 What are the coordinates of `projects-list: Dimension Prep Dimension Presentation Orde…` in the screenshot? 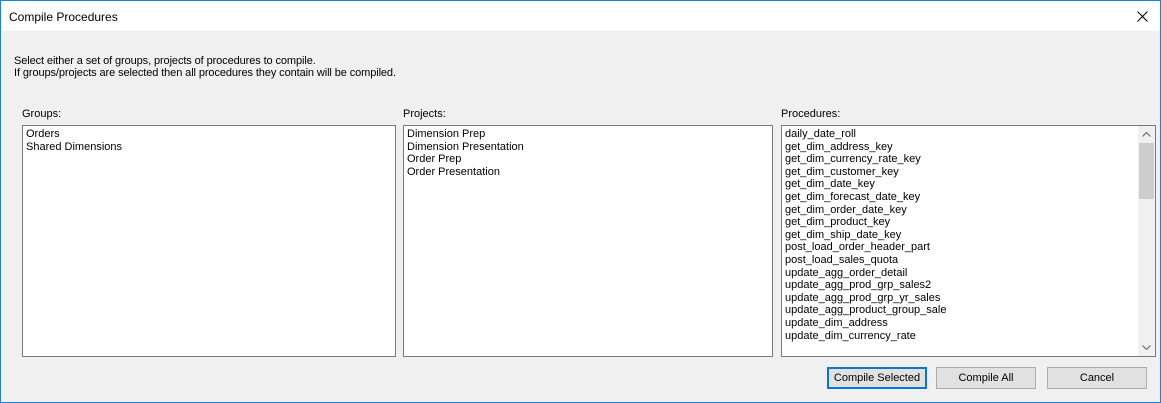 It's located at (588, 153).